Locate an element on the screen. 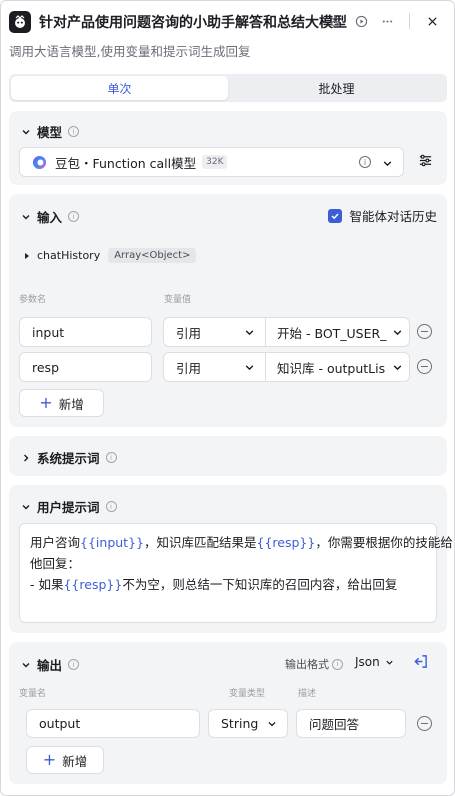 This screenshot has width=455, height=796. caret-right-icon is located at coordinates (27, 255).